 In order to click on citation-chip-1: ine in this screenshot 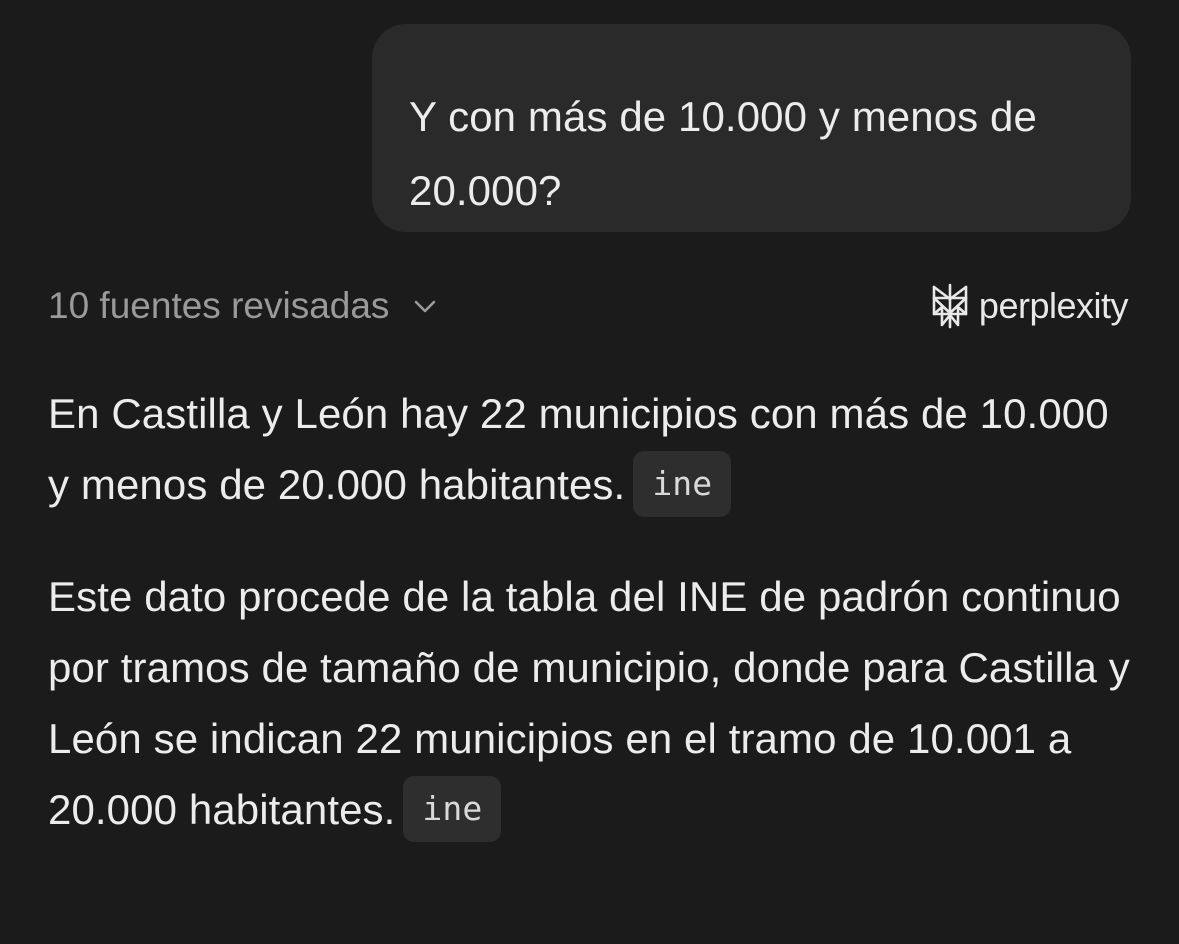, I will do `click(682, 483)`.